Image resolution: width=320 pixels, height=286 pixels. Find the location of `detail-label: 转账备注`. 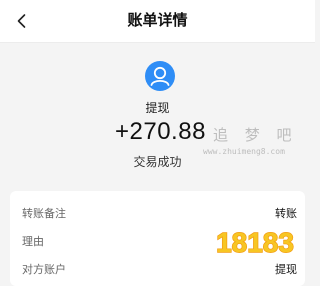

detail-label: 转账备注 is located at coordinates (44, 214).